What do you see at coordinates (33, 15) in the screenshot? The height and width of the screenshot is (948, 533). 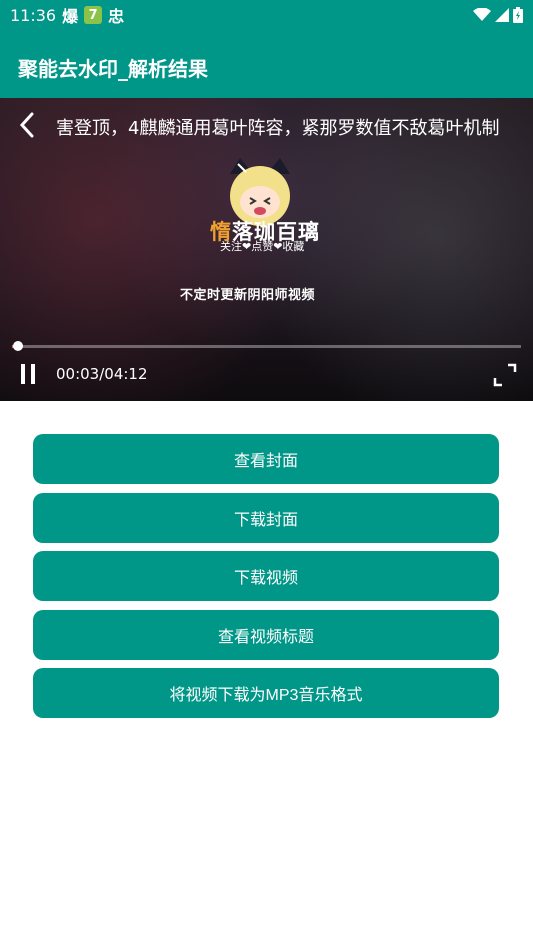 I see `status-time: 11:36` at bounding box center [33, 15].